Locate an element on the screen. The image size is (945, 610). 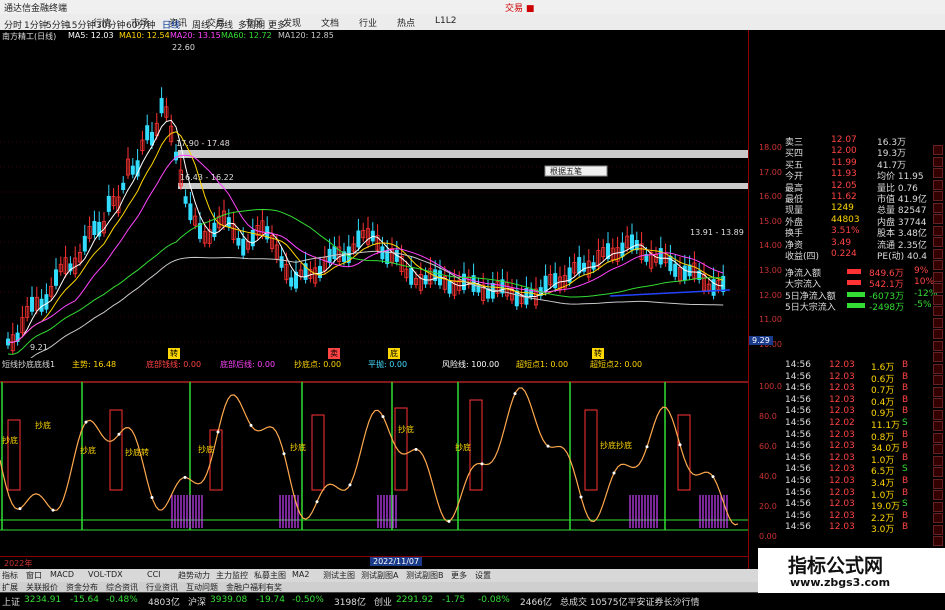
indicator-tab-3: VOL-TDX is located at coordinates (105, 574).